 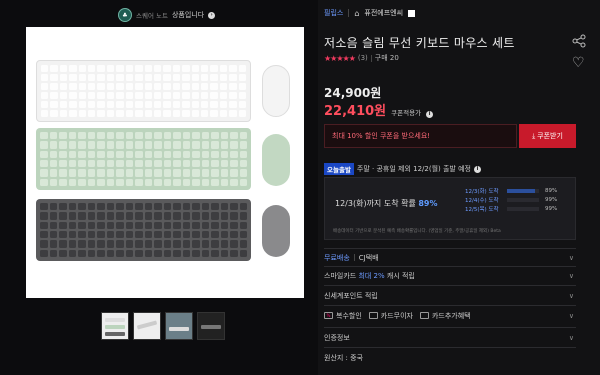 I want to click on home-icon: ⌂, so click(x=356, y=13).